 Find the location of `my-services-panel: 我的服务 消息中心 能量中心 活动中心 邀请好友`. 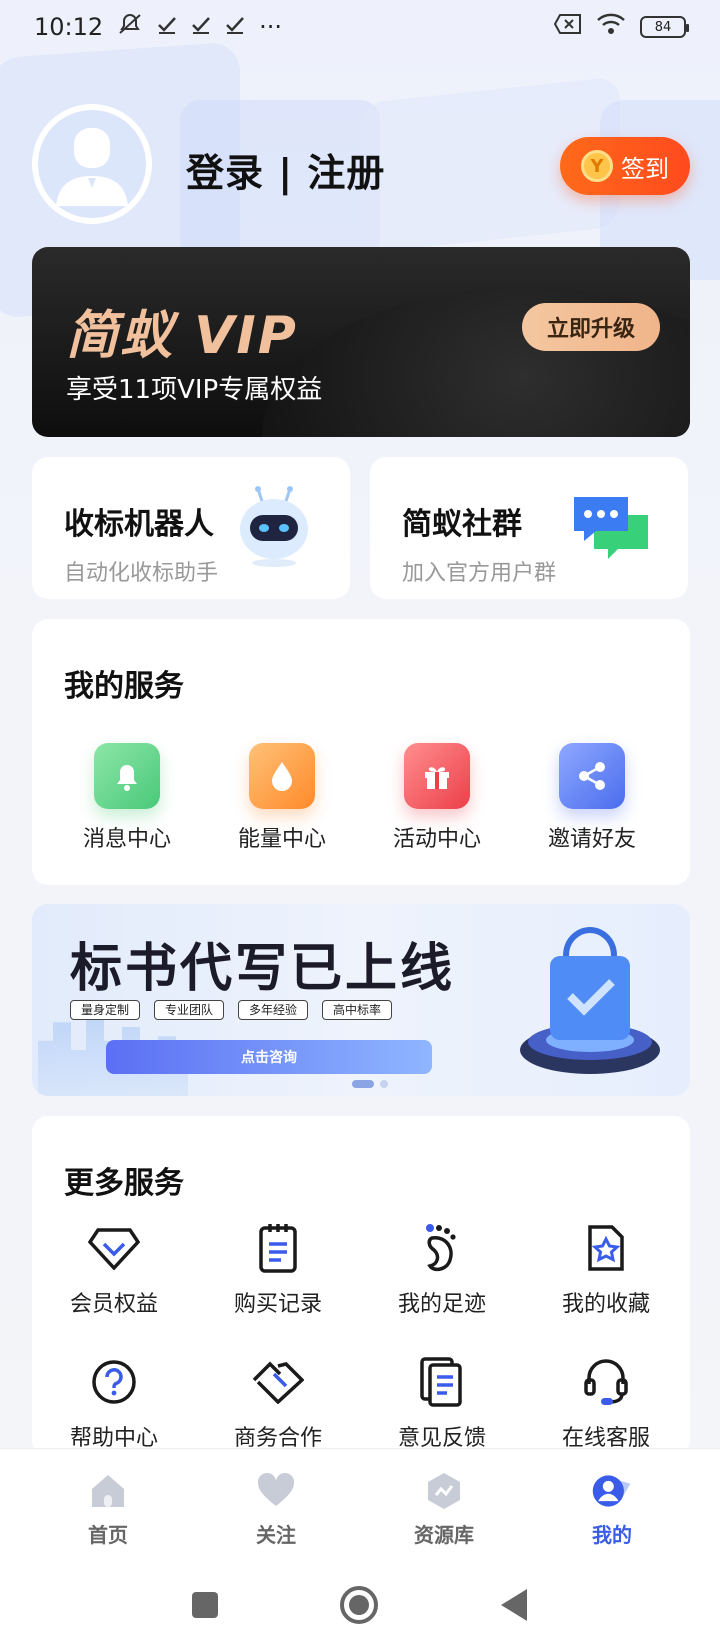

my-services-panel: 我的服务 消息中心 能量中心 活动中心 邀请好友 is located at coordinates (361, 752).